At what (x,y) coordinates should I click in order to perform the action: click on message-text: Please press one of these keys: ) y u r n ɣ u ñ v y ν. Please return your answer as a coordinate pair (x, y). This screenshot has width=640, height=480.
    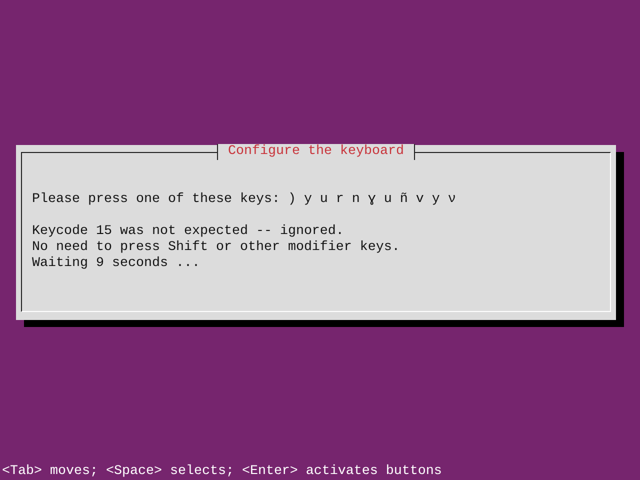
    Looking at the image, I should click on (244, 200).